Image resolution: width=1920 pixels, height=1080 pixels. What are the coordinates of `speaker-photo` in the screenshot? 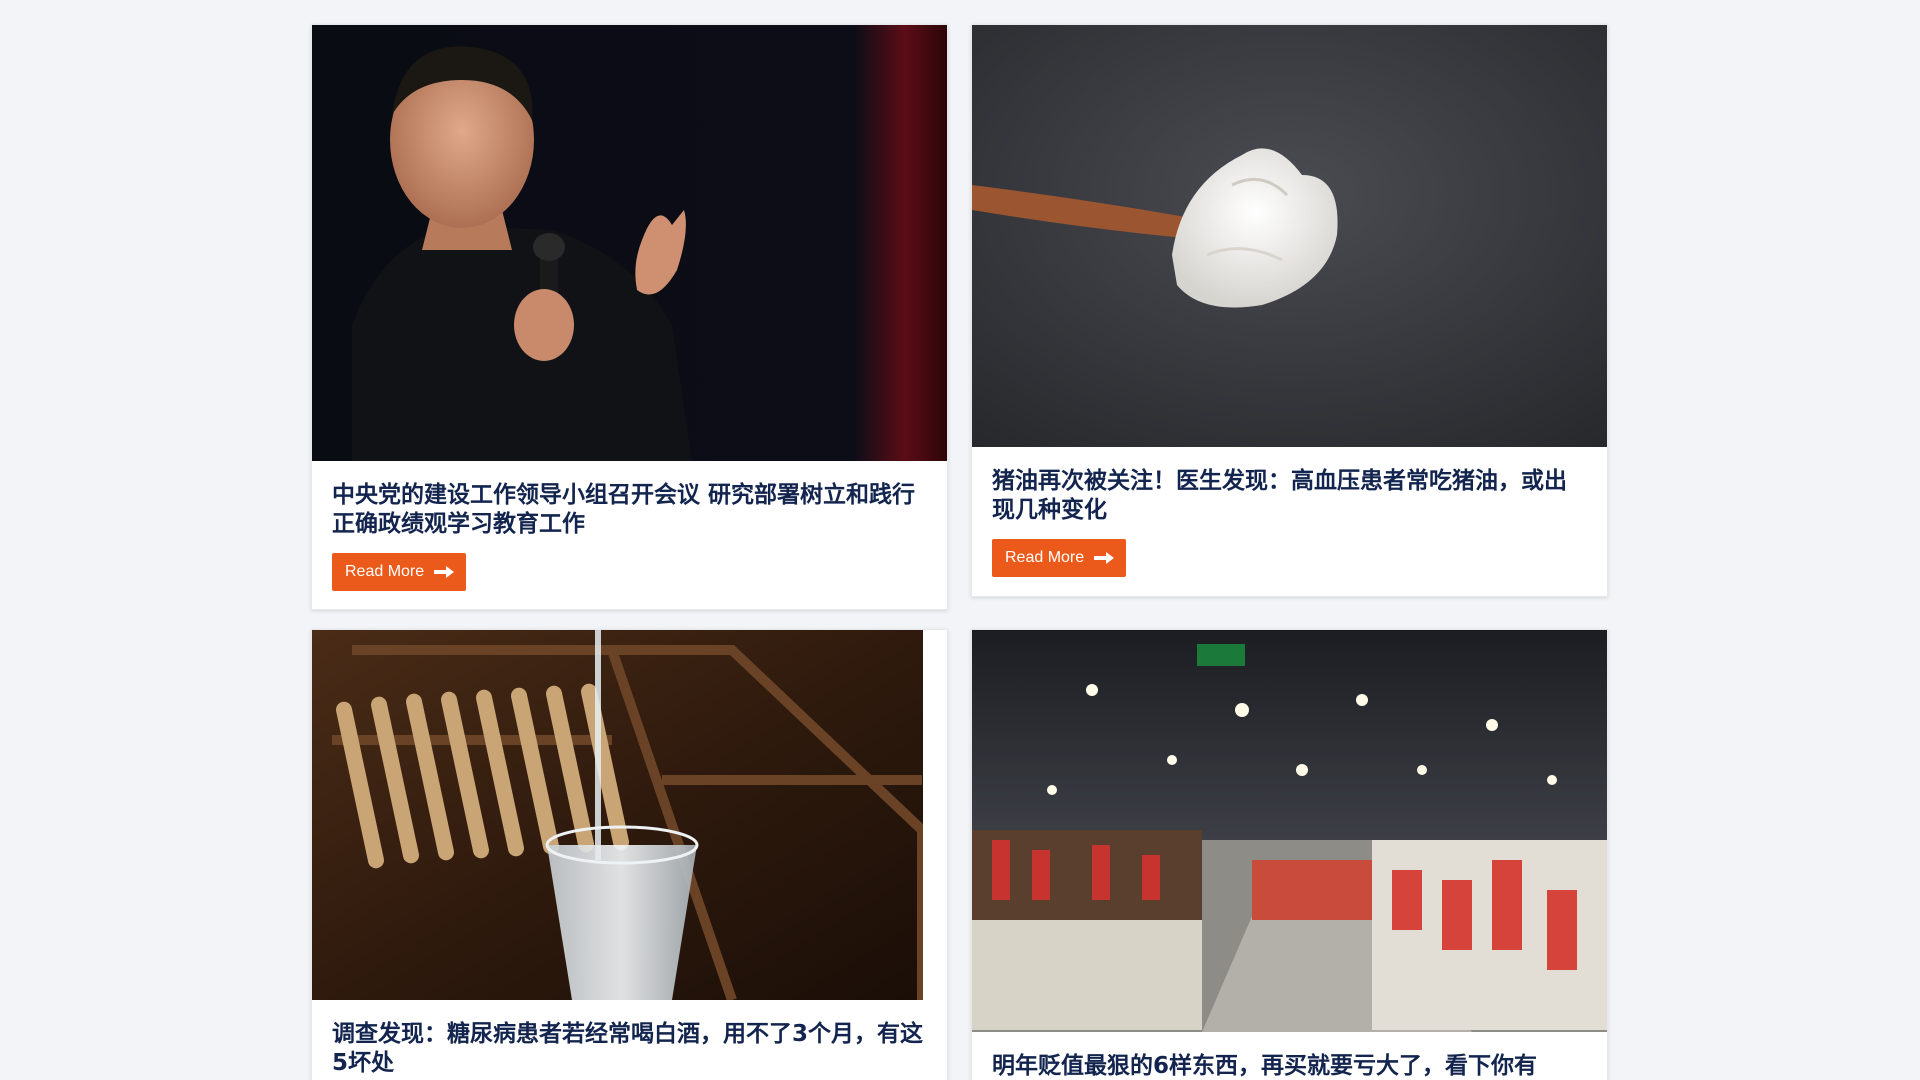 It's located at (629, 243).